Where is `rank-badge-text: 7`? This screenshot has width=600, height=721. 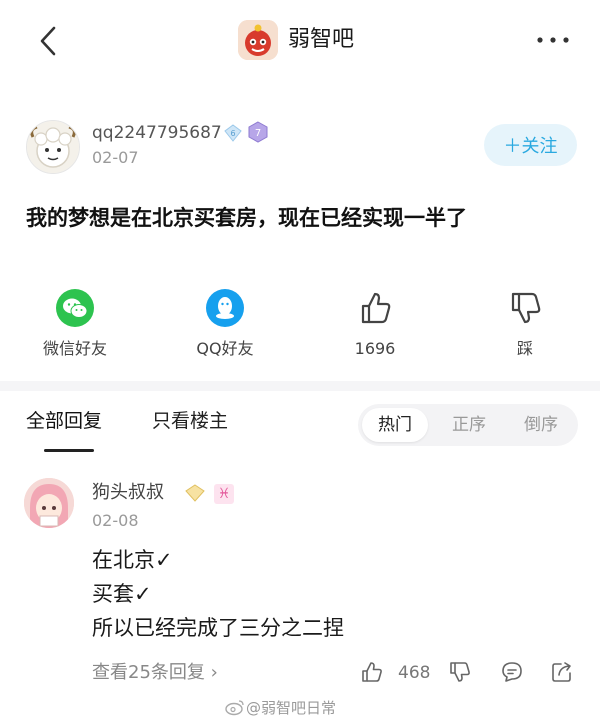
rank-badge-text: 7 is located at coordinates (258, 133).